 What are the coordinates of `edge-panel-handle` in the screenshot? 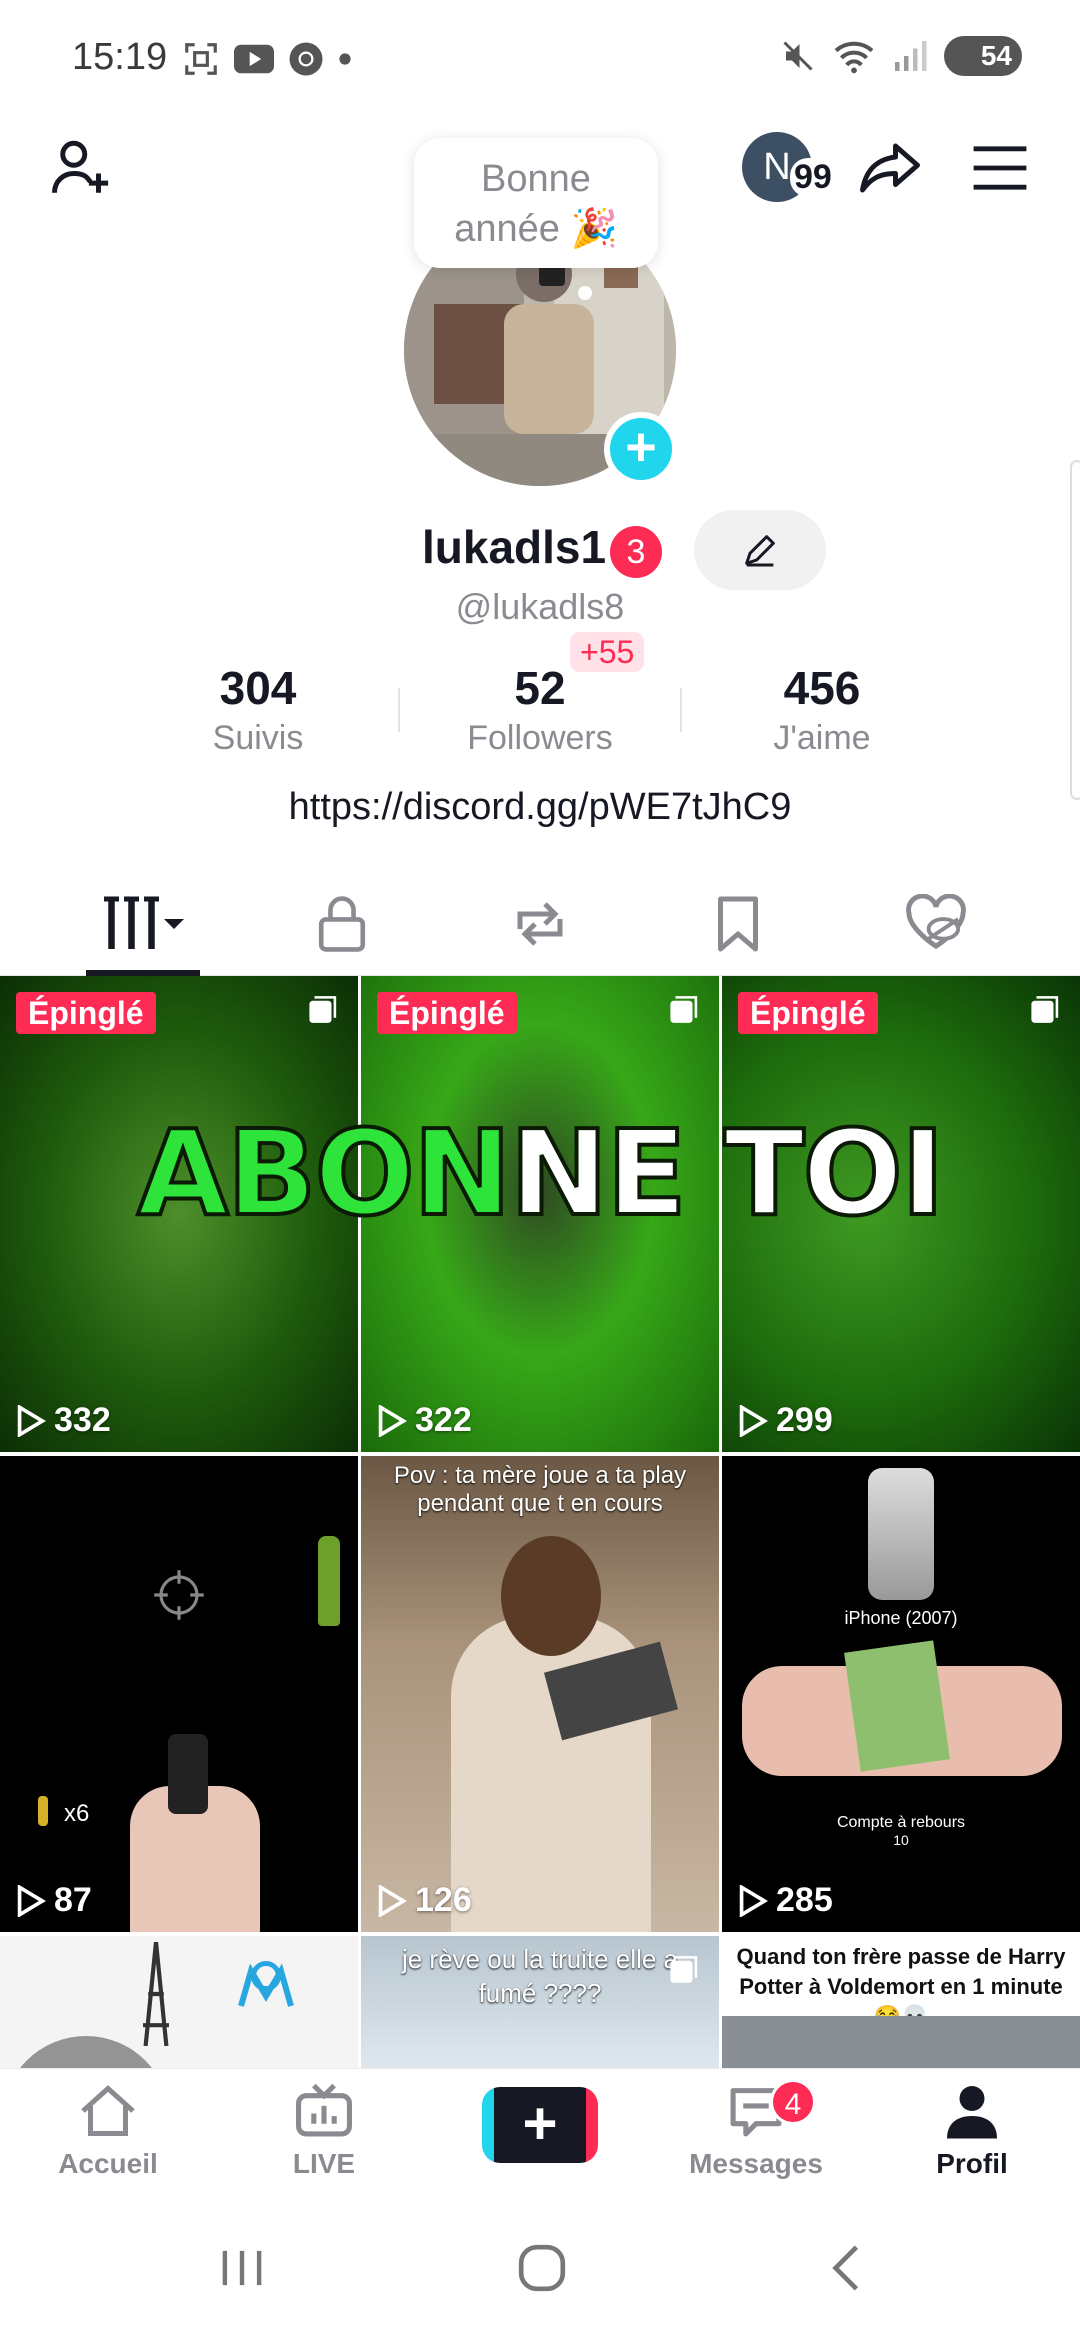 It's located at (1075, 630).